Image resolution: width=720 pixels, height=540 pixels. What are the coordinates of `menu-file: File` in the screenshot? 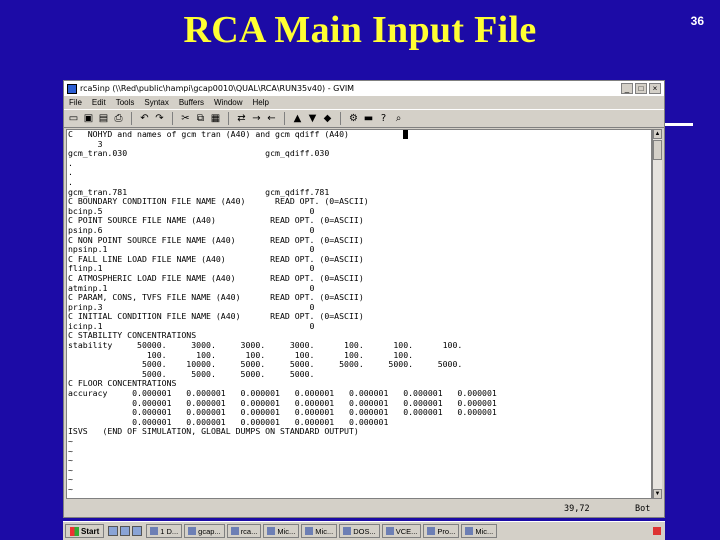 It's located at (75, 102).